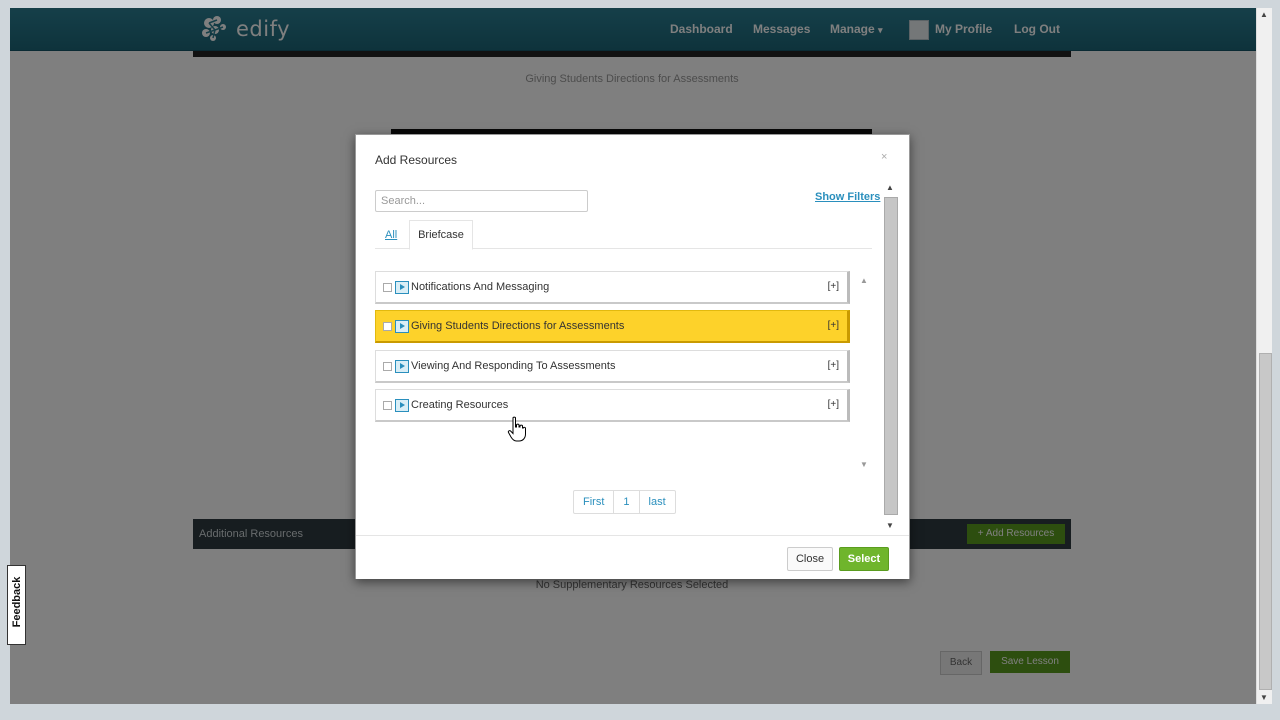  I want to click on show-filters-link: Show Filters, so click(847, 197).